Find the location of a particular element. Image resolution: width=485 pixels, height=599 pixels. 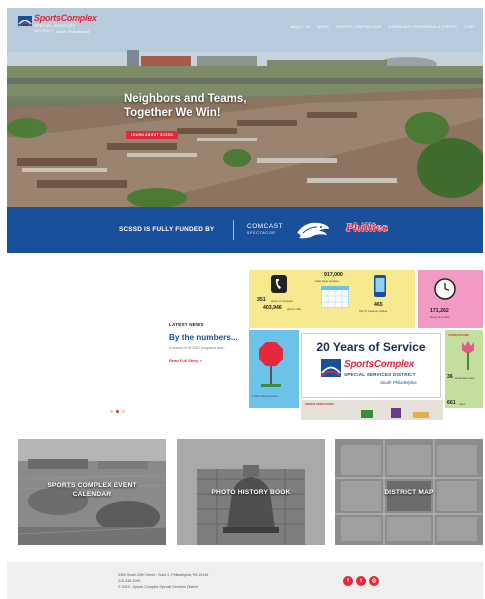

tulip-icon is located at coordinates (468, 355).